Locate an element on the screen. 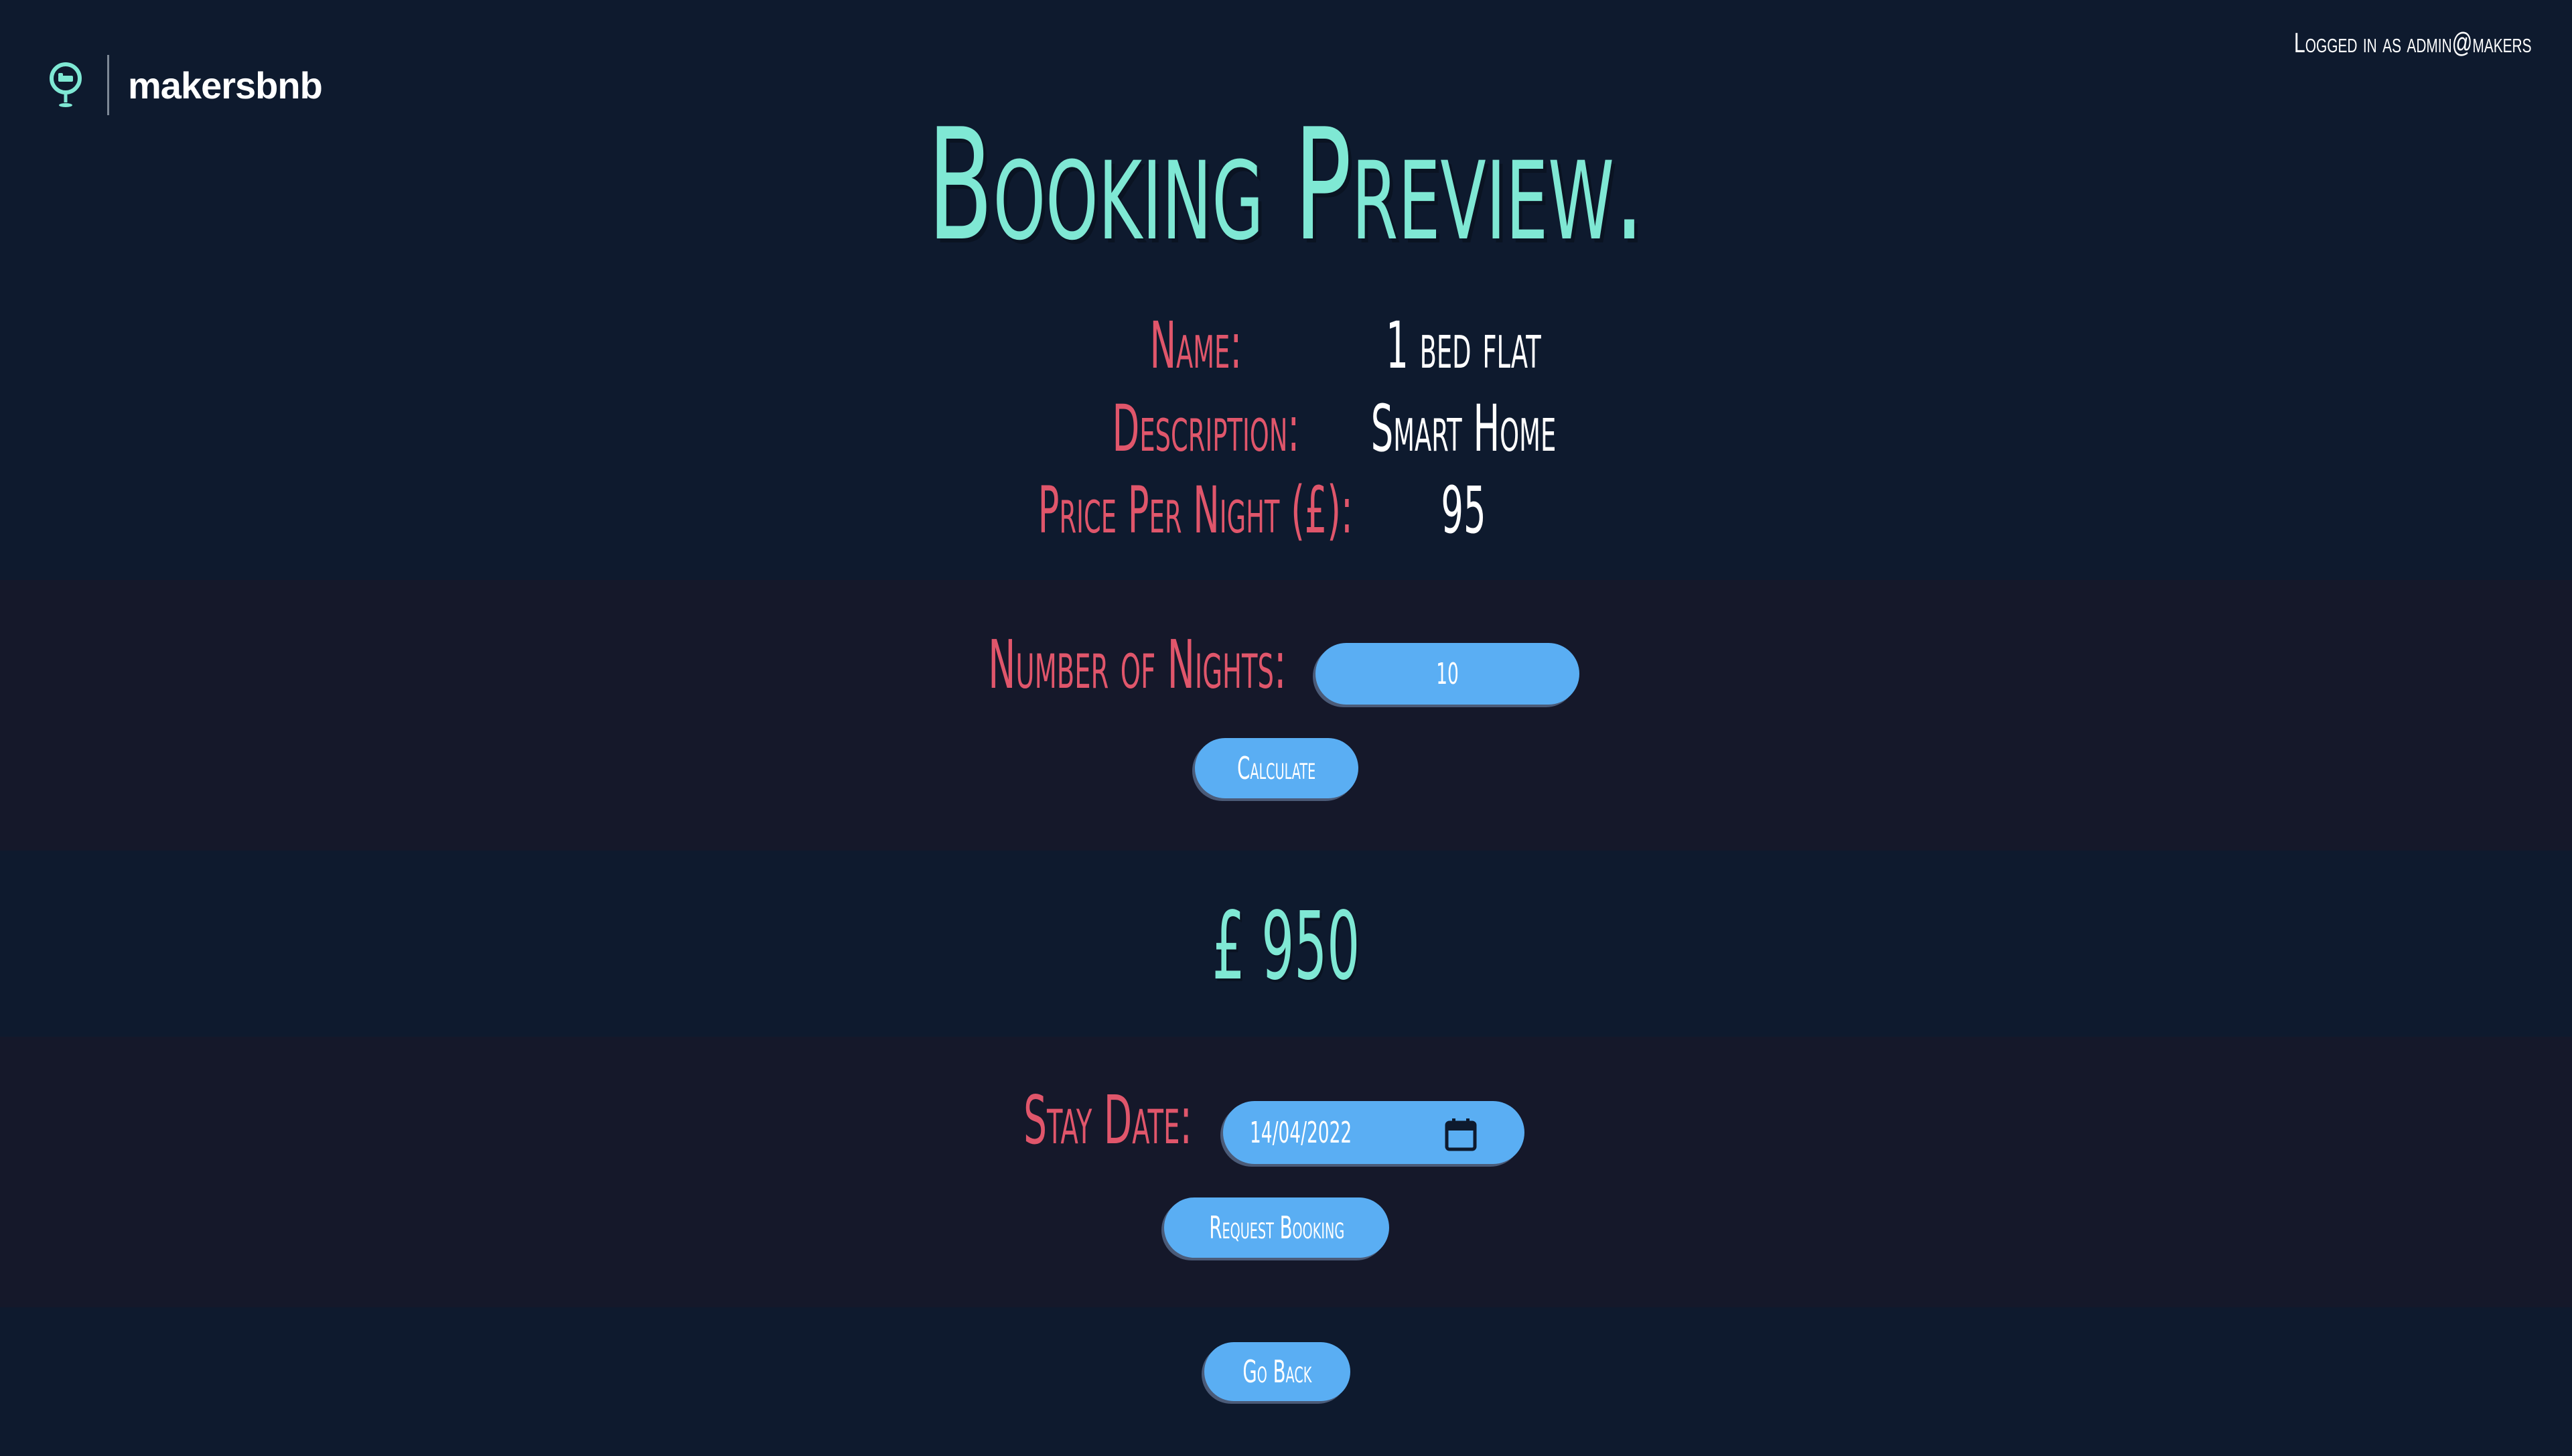 Image resolution: width=2572 pixels, height=1456 pixels. go-back-button: Go Back is located at coordinates (1277, 1371).